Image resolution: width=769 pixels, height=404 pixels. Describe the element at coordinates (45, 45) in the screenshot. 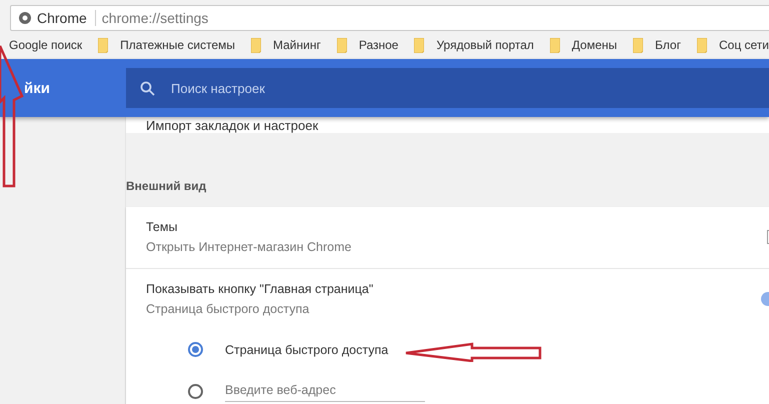

I see `bookmark: Google поиск` at that location.